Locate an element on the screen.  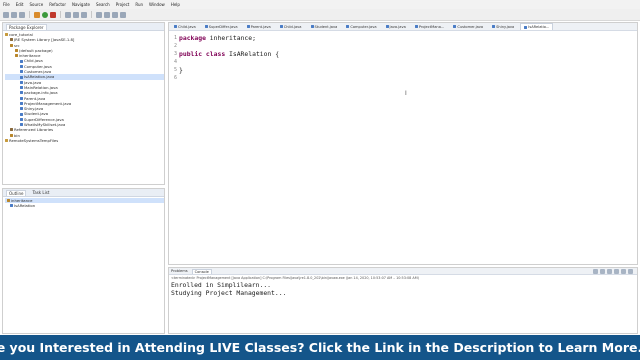
tree-item-label: RemoteSystemsTempFiles is located at coordinates (34, 140).